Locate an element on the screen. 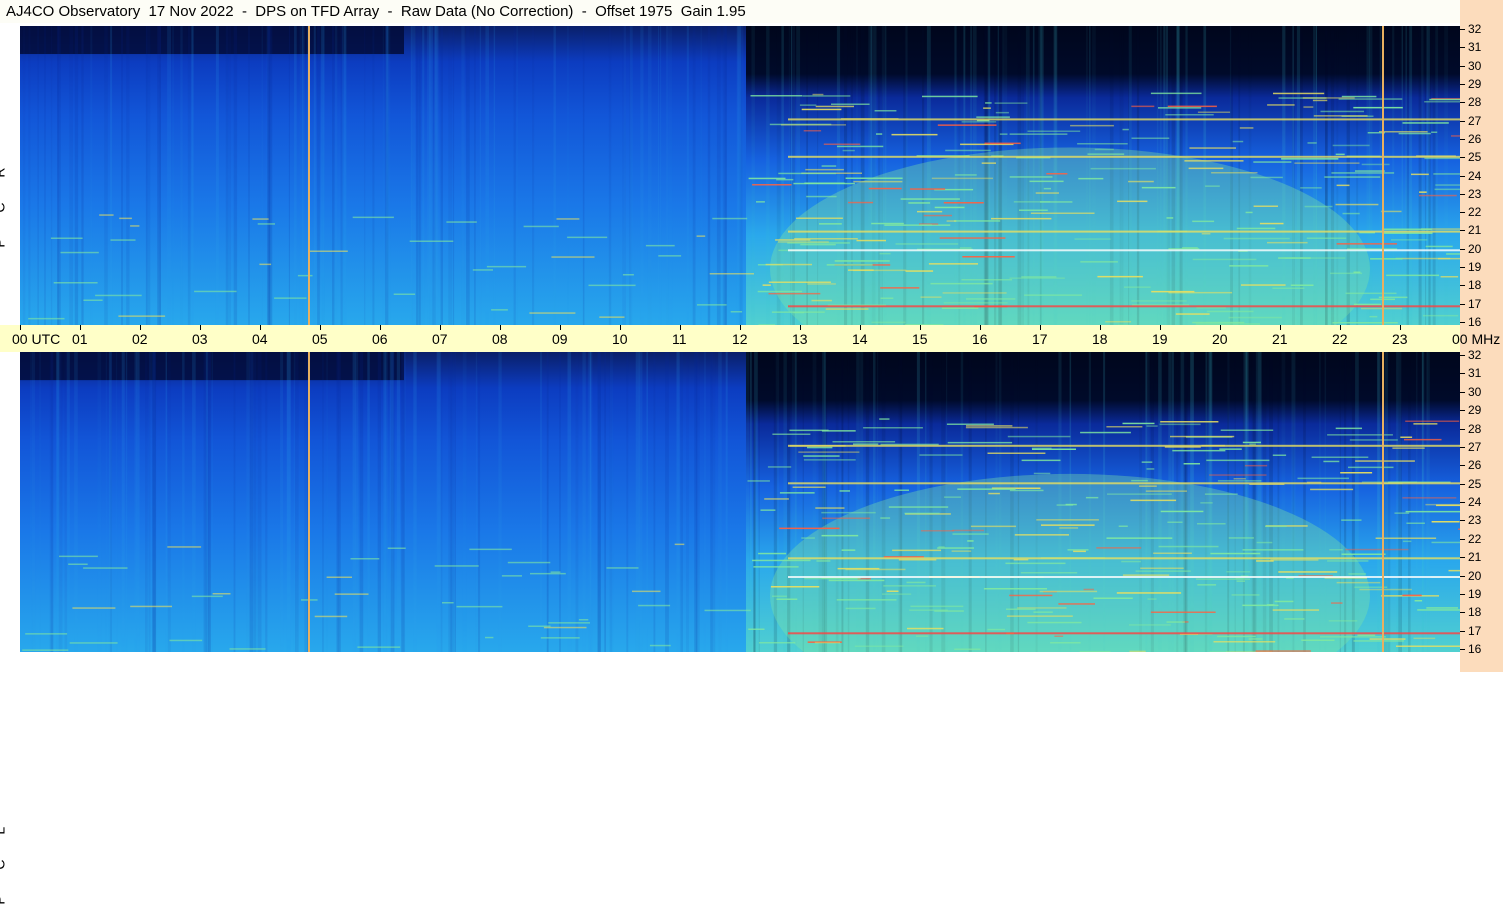 The image size is (1503, 917). utc-tick-label: 07 is located at coordinates (440, 339).